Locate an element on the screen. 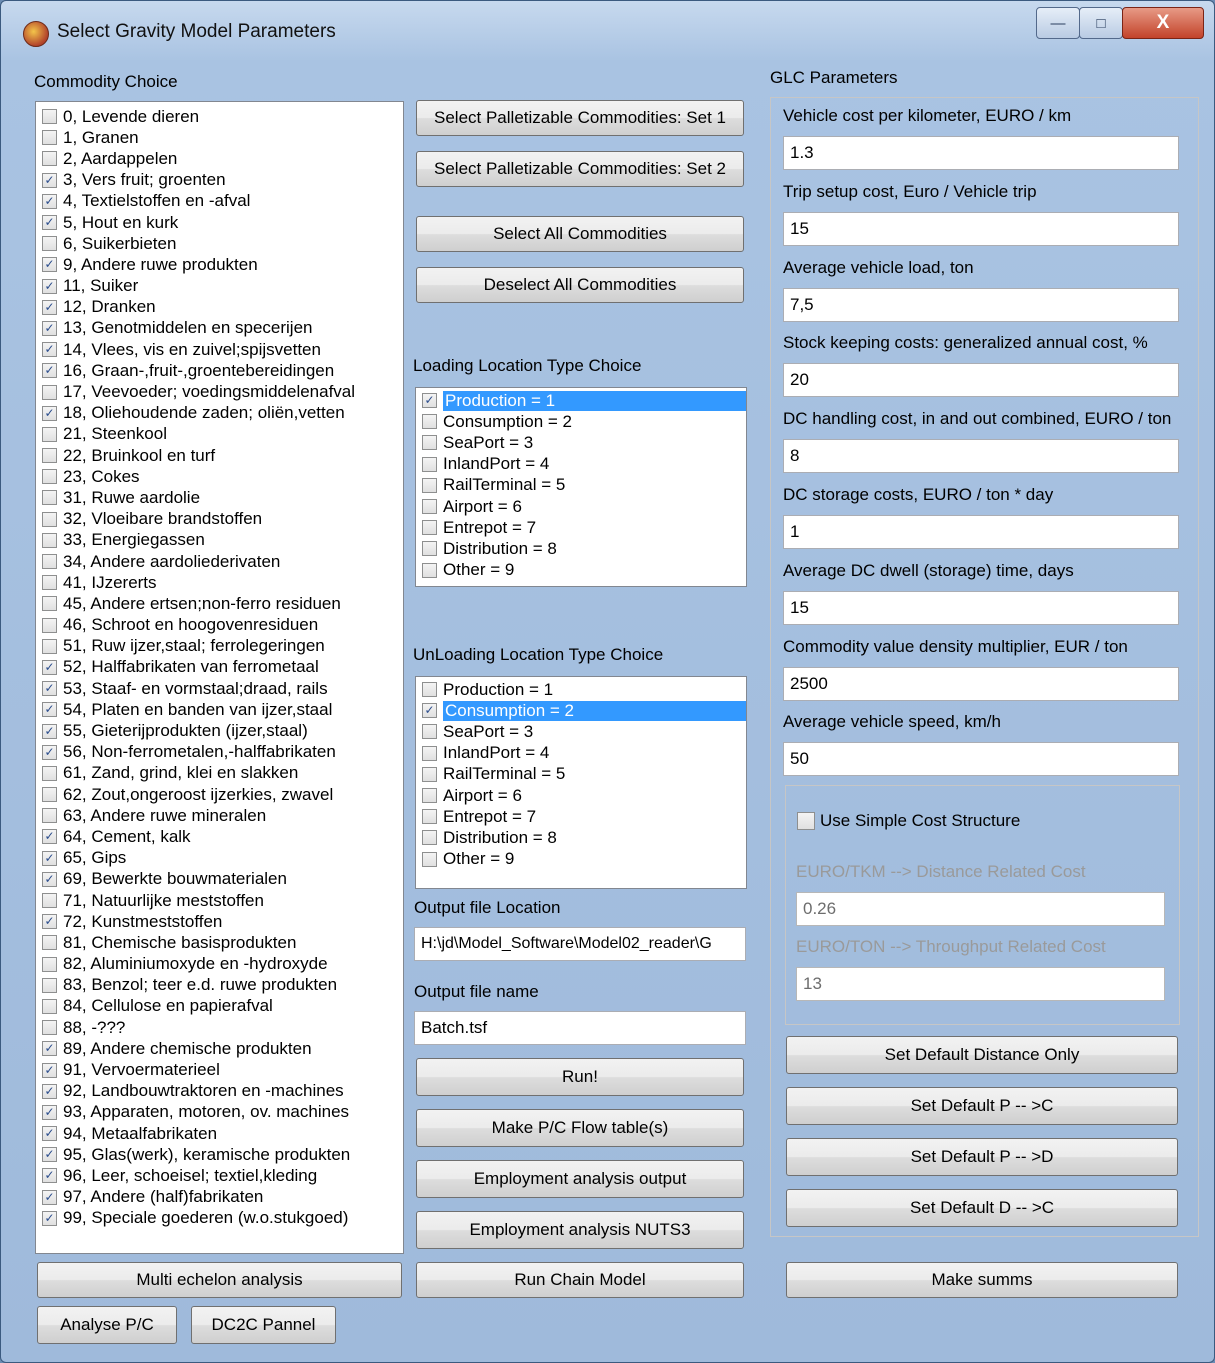 This screenshot has width=1215, height=1363. commodity-item: 63, Andere ruwe mineralen is located at coordinates (219, 815).